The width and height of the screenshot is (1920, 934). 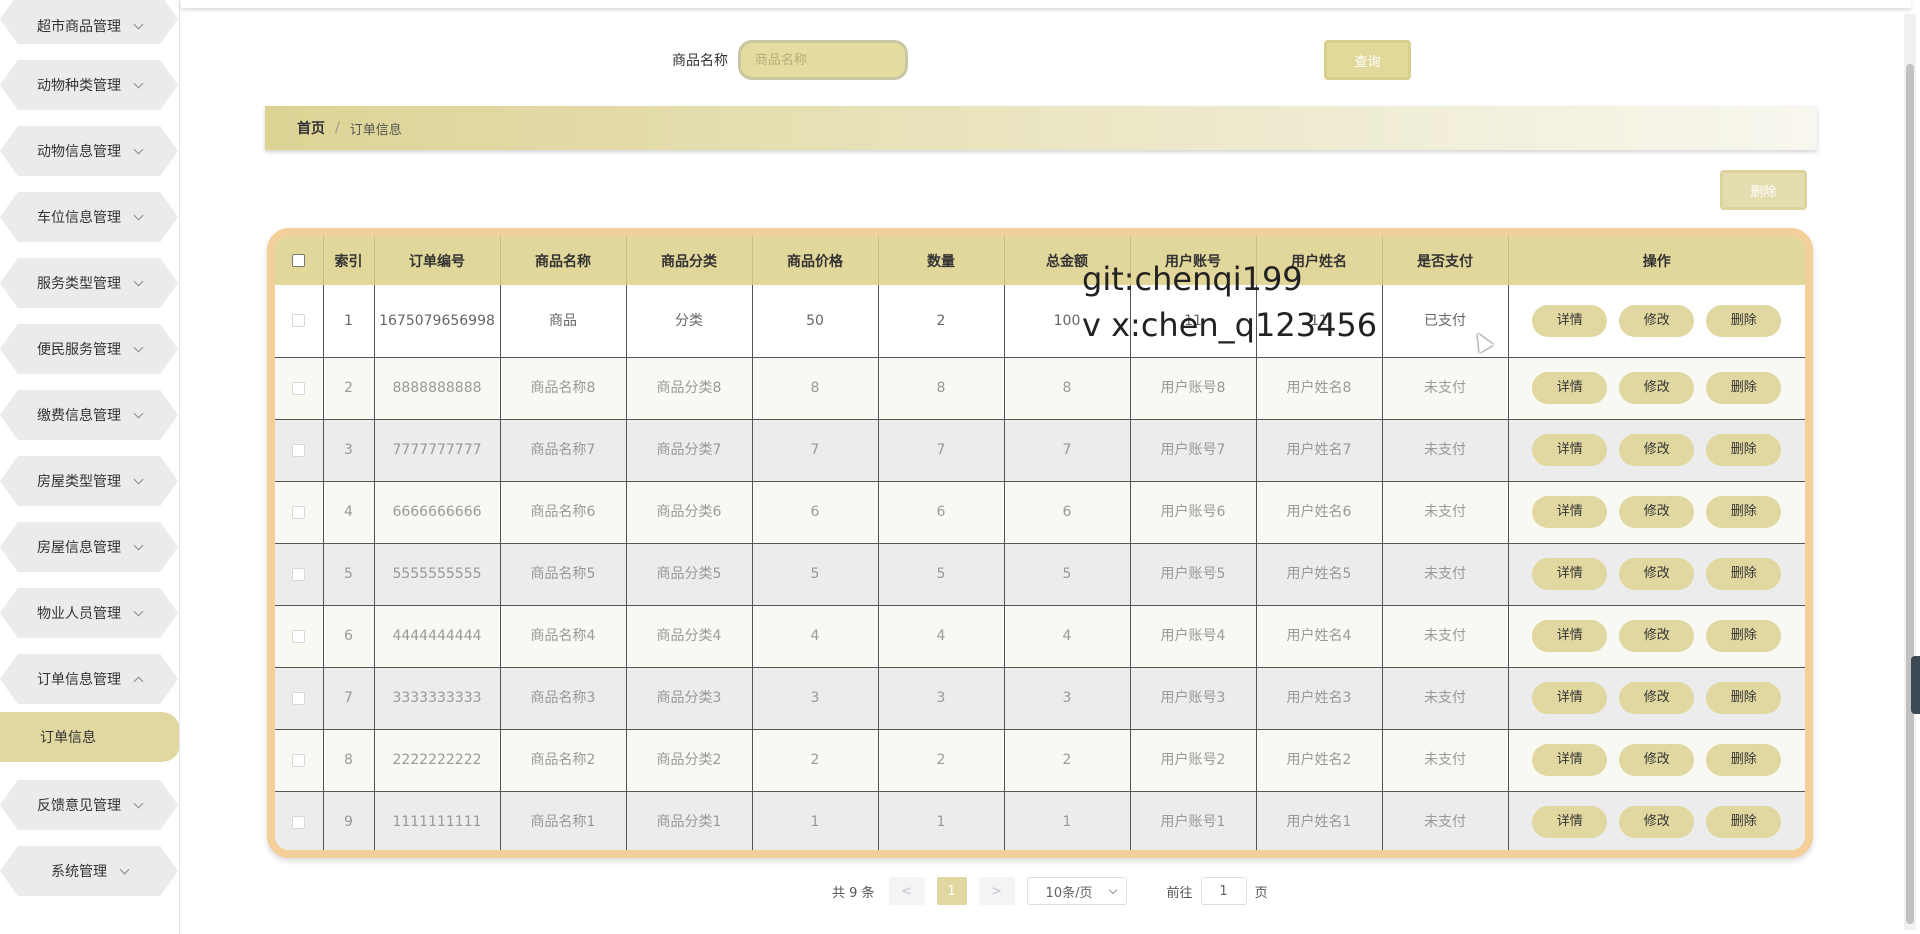 What do you see at coordinates (1915, 685) in the screenshot?
I see `side-tab-handle` at bounding box center [1915, 685].